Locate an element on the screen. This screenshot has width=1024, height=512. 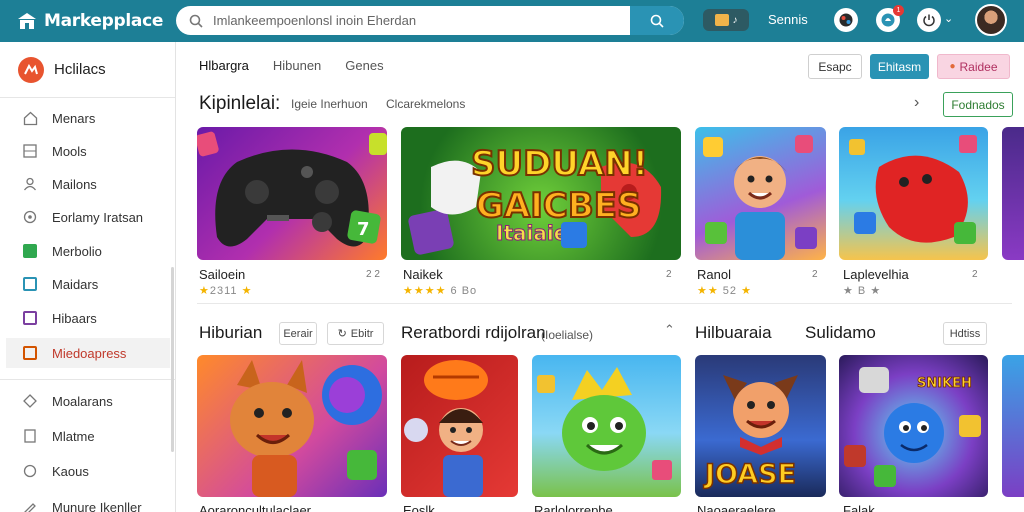
character-art: JOASE is located at coordinates (750, 433).